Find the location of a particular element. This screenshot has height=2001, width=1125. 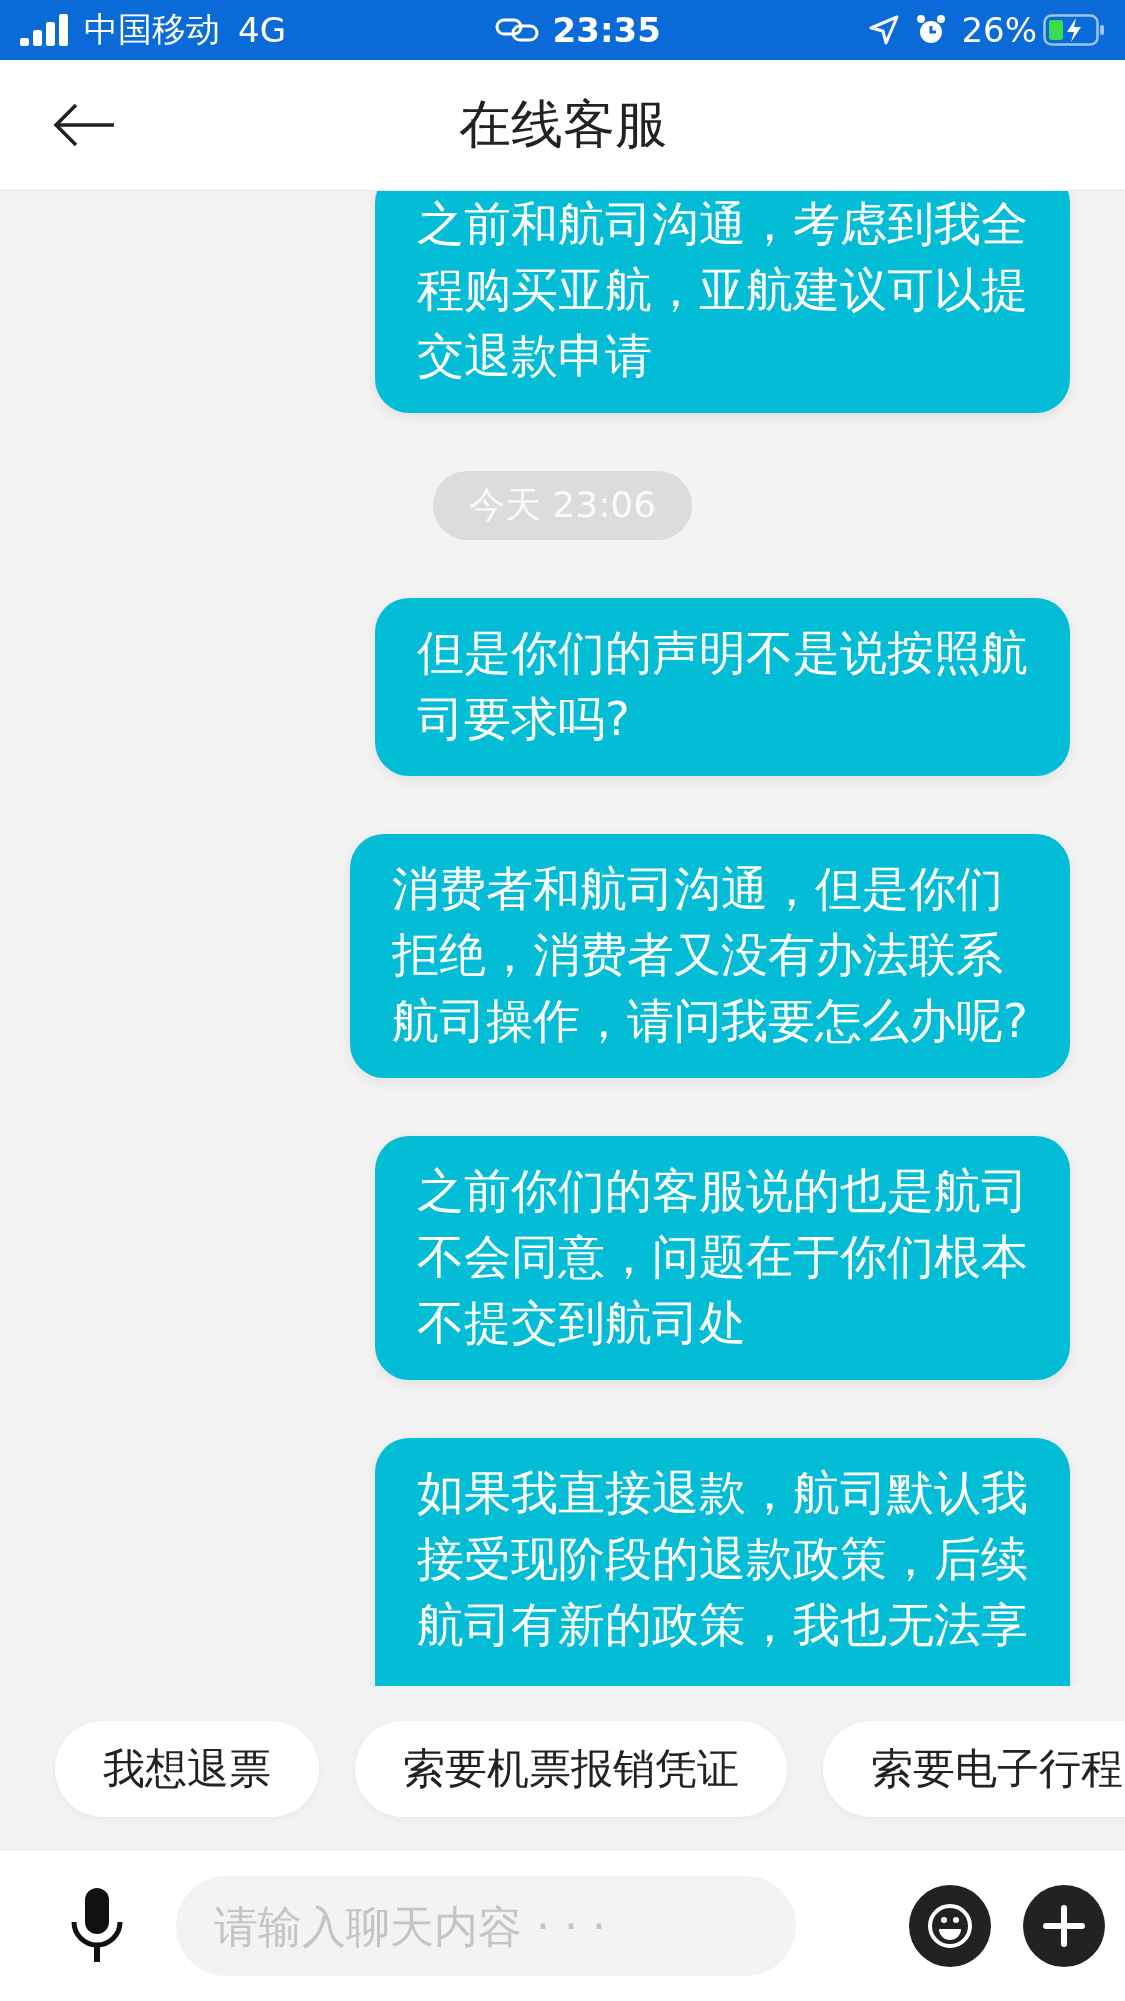

alarm-icon is located at coordinates (931, 30).